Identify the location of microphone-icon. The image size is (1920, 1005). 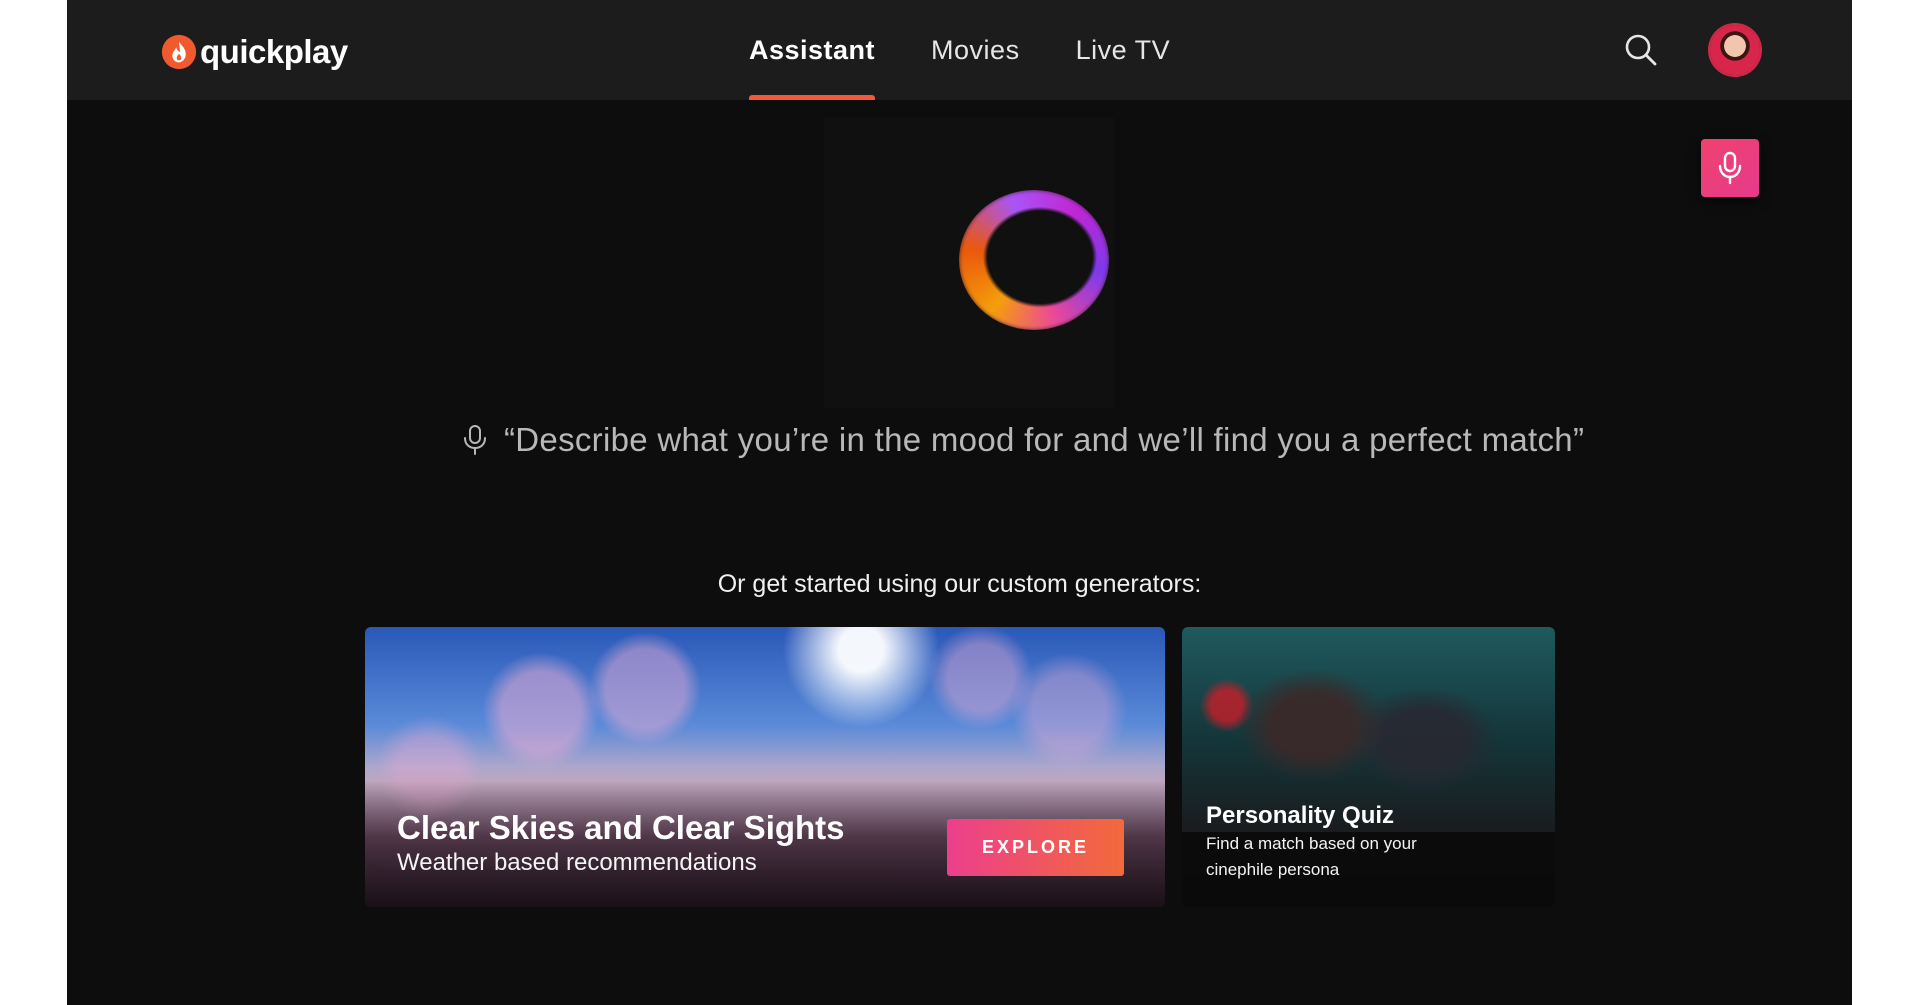
(1730, 168).